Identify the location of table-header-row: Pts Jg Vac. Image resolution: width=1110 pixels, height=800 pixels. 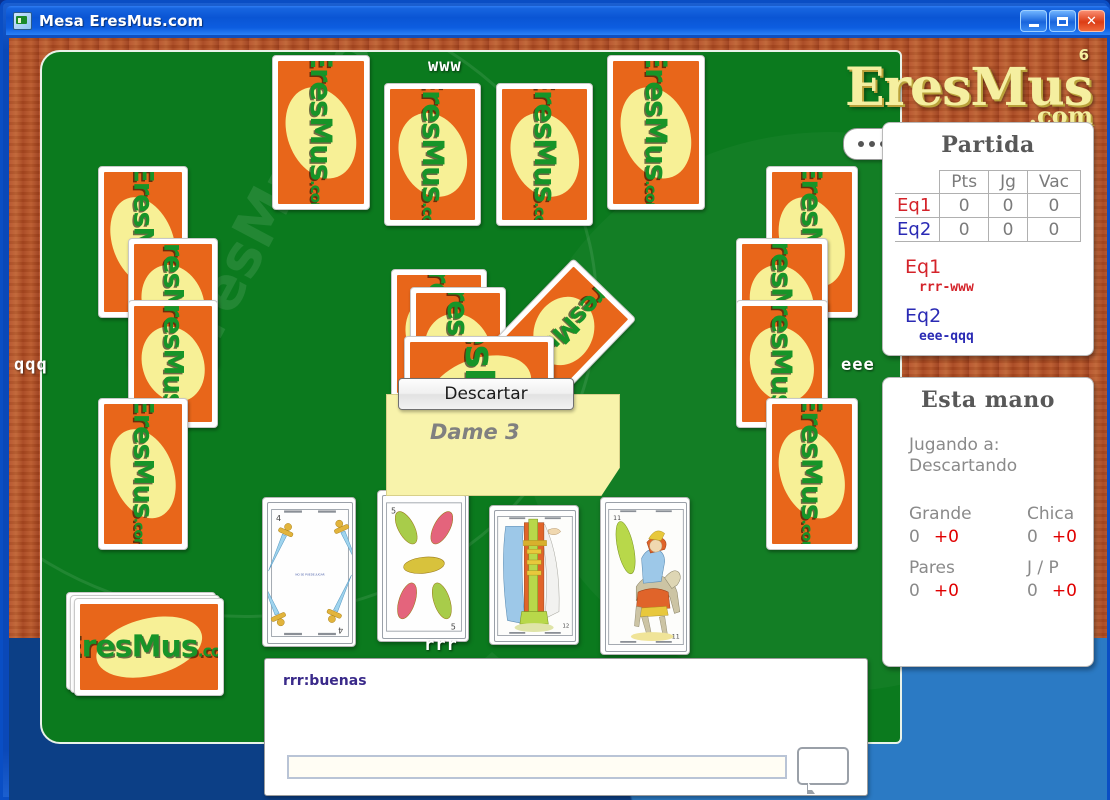
(988, 182).